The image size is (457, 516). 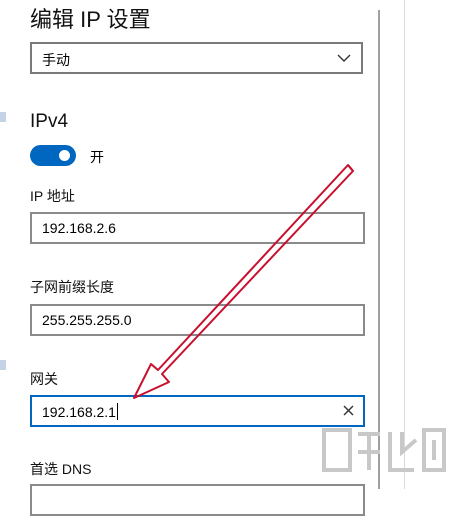 What do you see at coordinates (348, 410) in the screenshot?
I see `clear-icon` at bounding box center [348, 410].